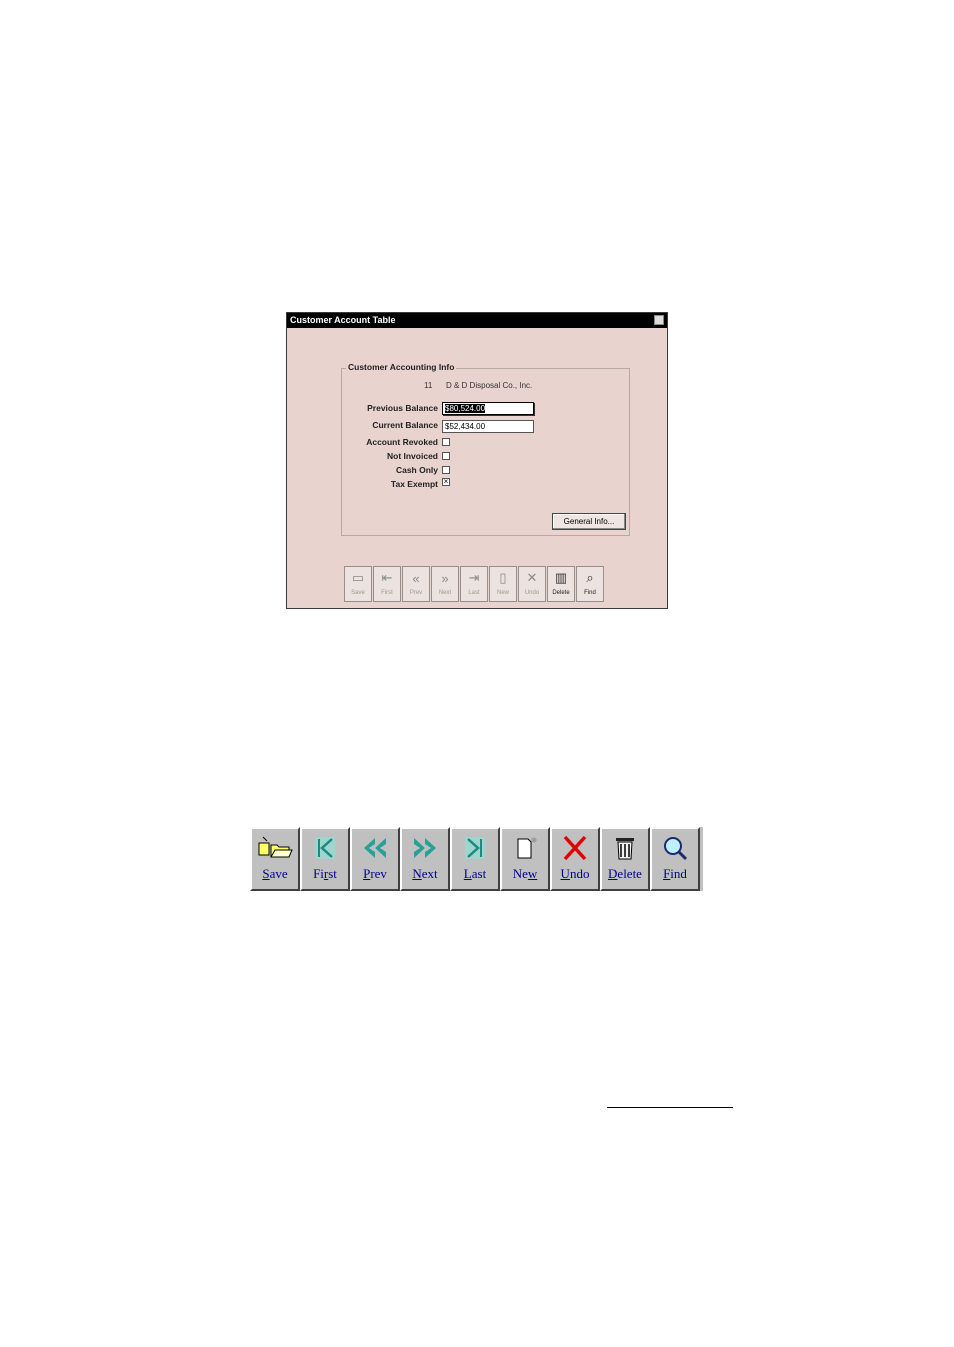 The height and width of the screenshot is (1347, 954). Describe the element at coordinates (477, 320) in the screenshot. I see `window-titlebar: Customer Account Table` at that location.